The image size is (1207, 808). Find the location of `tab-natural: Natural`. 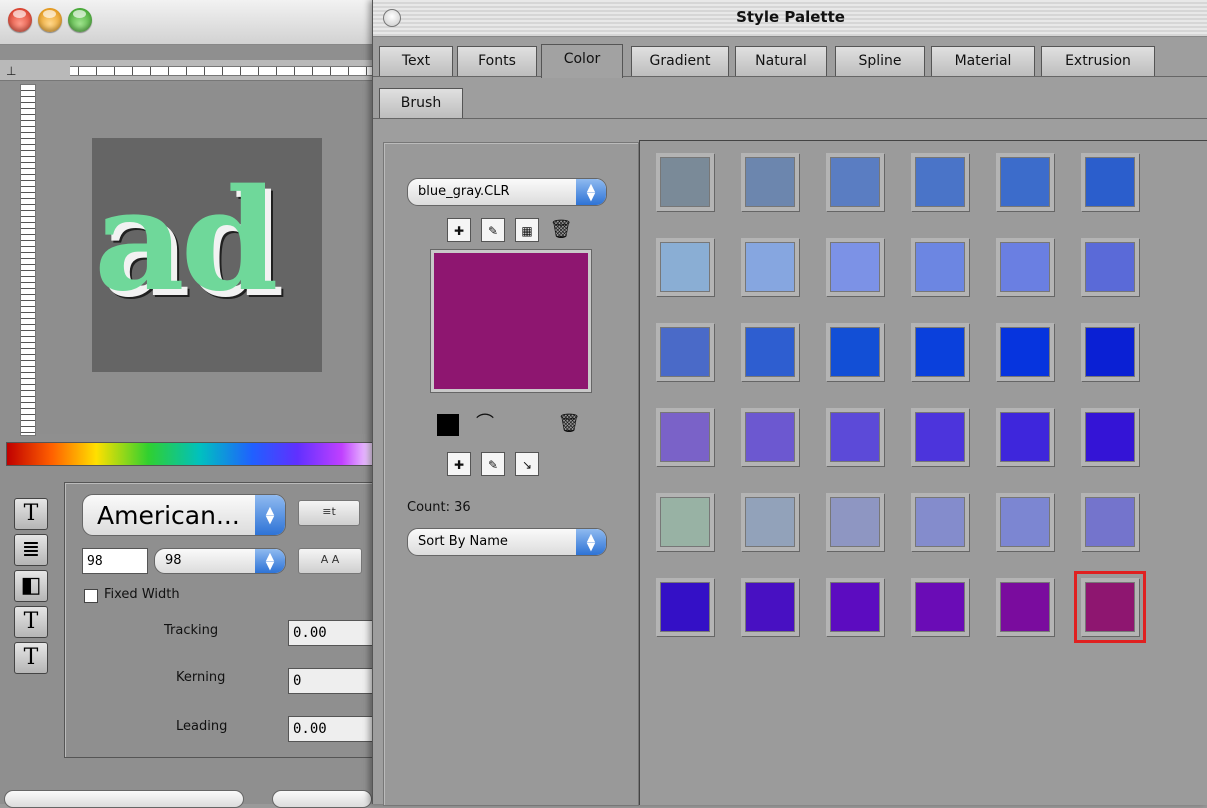

tab-natural: Natural is located at coordinates (781, 61).